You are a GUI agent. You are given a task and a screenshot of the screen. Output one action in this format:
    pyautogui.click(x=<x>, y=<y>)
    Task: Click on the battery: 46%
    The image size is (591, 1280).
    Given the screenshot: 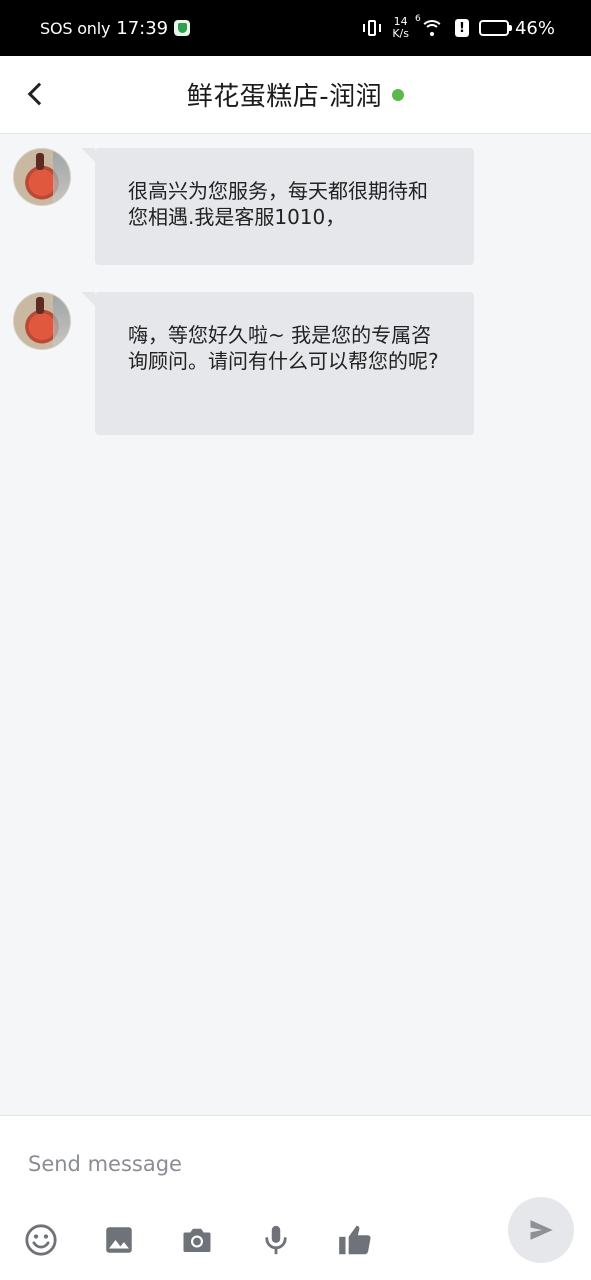 What is the action you would take?
    pyautogui.click(x=516, y=28)
    